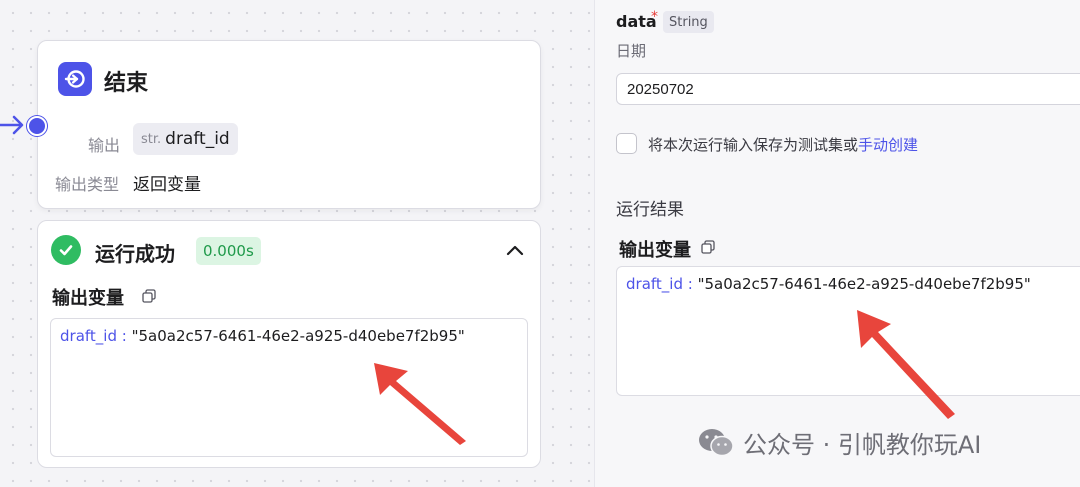 This screenshot has width=1080, height=487. Describe the element at coordinates (650, 210) in the screenshot. I see `run-result-heading: 运行结果` at that location.